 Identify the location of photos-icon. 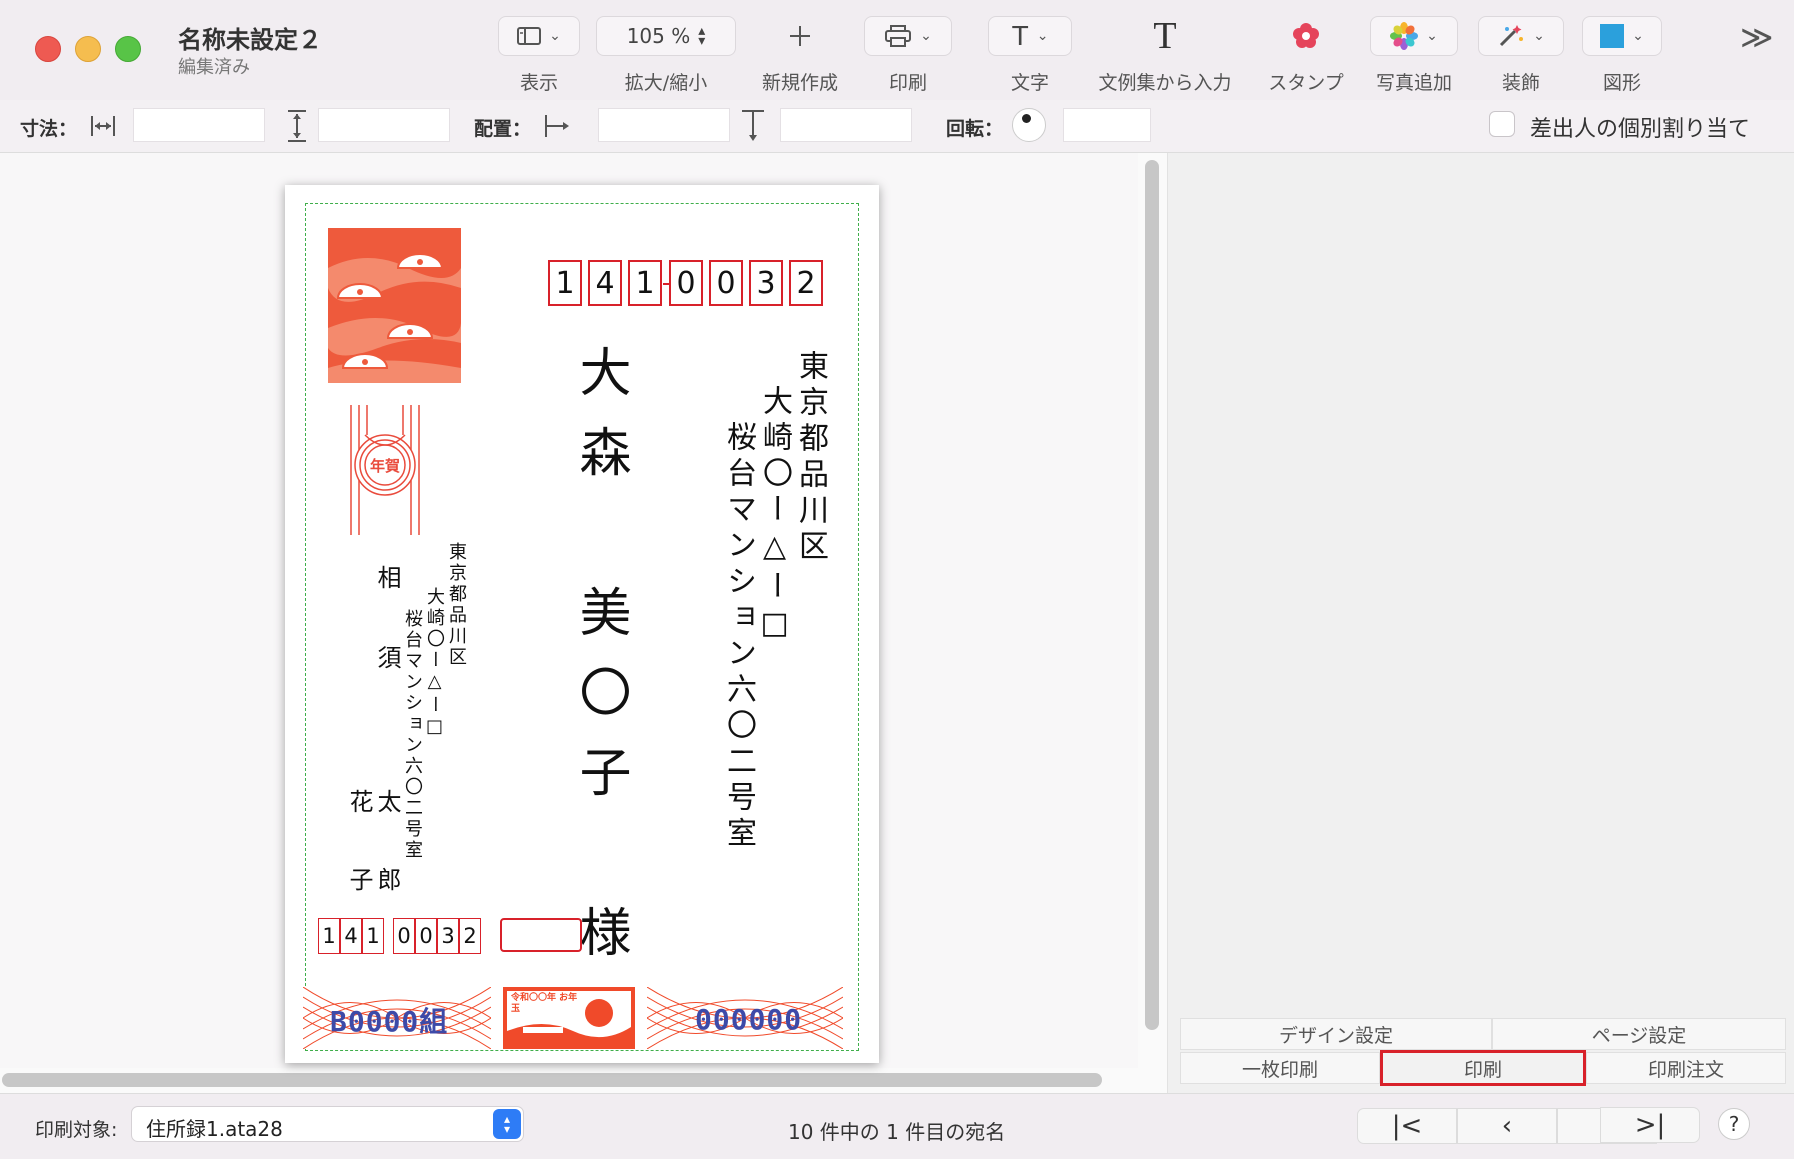
(1404, 36).